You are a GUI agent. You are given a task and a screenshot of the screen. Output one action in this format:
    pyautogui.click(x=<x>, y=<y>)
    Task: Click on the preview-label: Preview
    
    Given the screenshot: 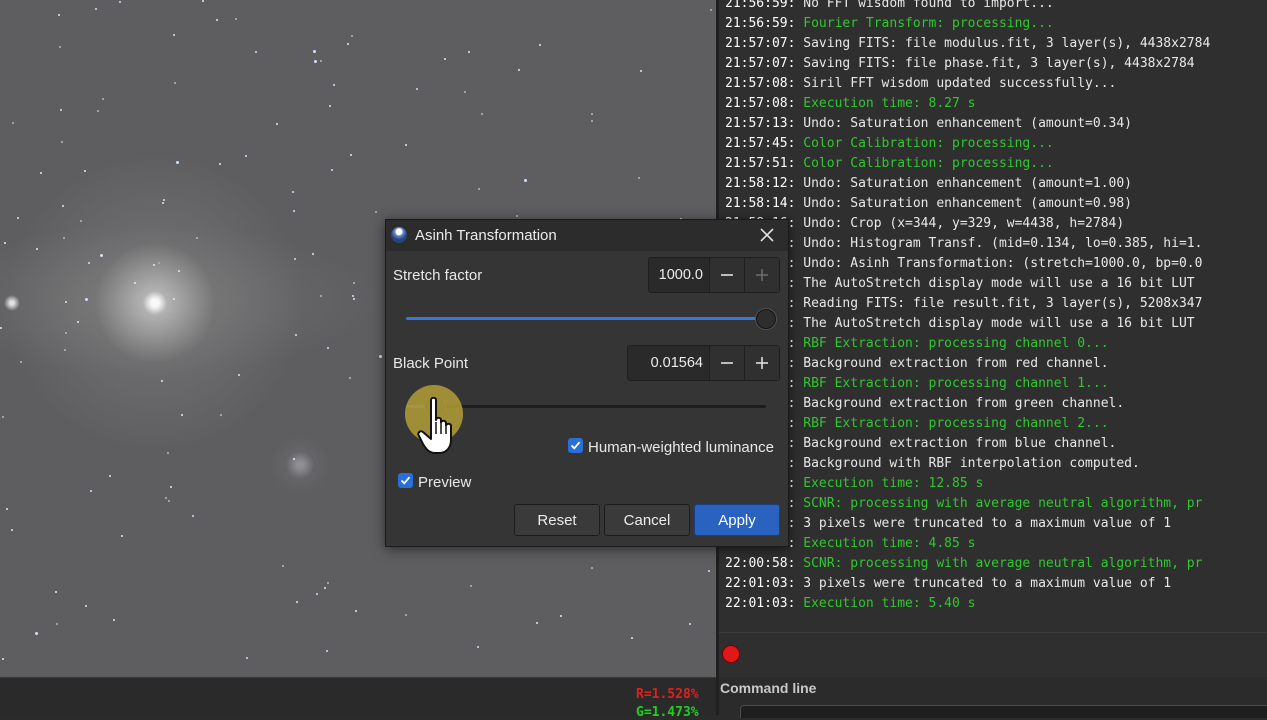 What is the action you would take?
    pyautogui.click(x=444, y=482)
    